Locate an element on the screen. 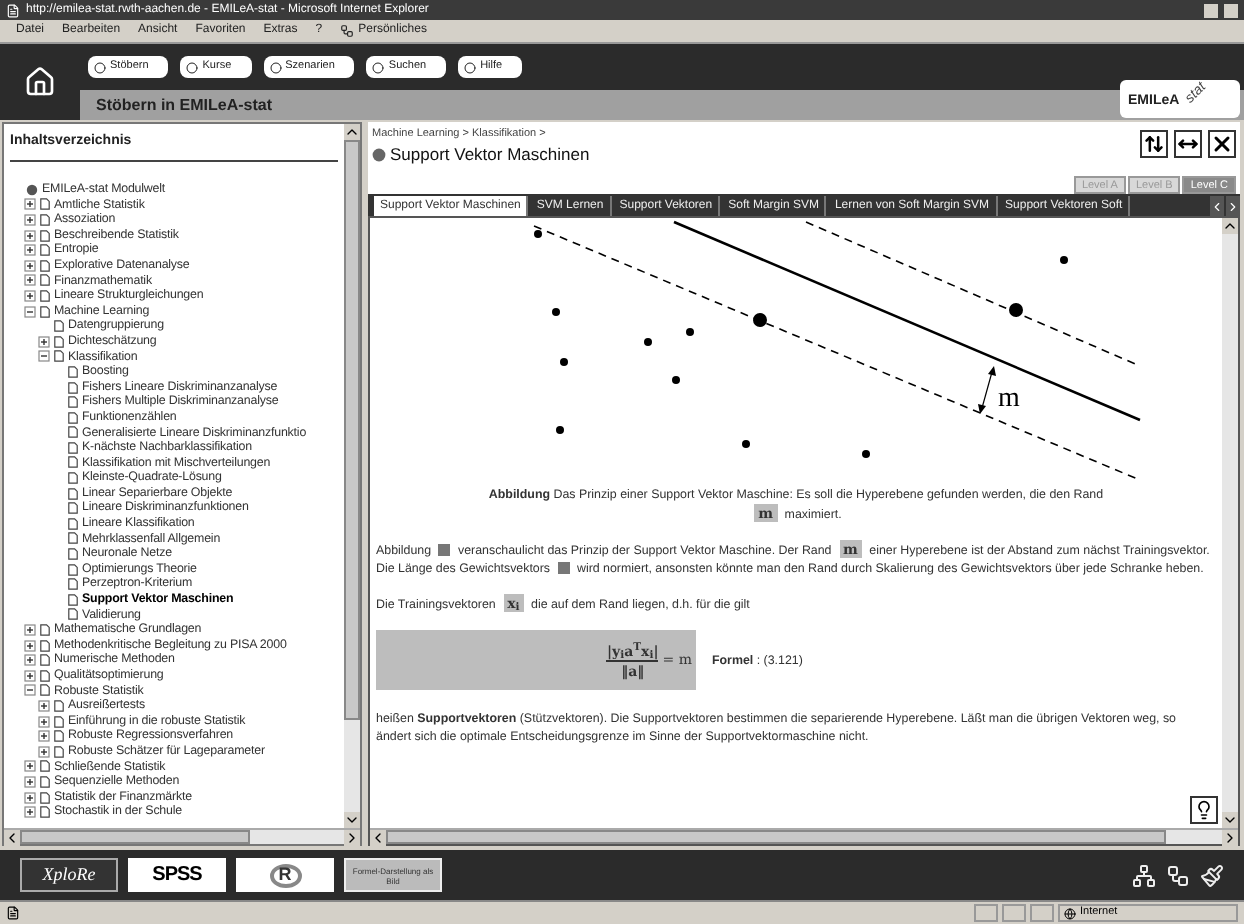  lightbulb-icon is located at coordinates (1204, 810).